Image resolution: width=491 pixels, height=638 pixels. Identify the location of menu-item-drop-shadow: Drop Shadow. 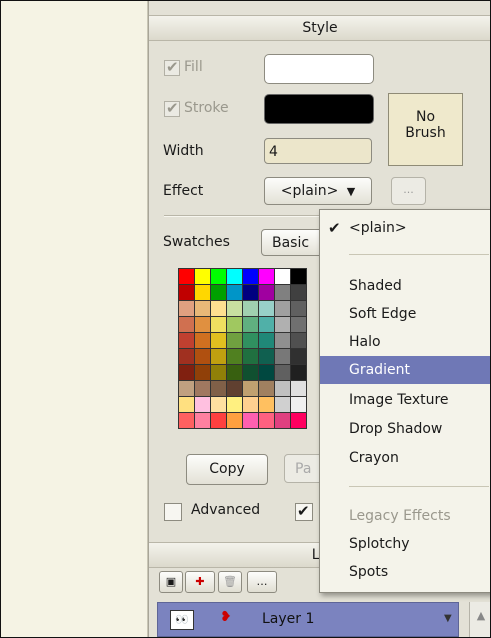
(405, 429).